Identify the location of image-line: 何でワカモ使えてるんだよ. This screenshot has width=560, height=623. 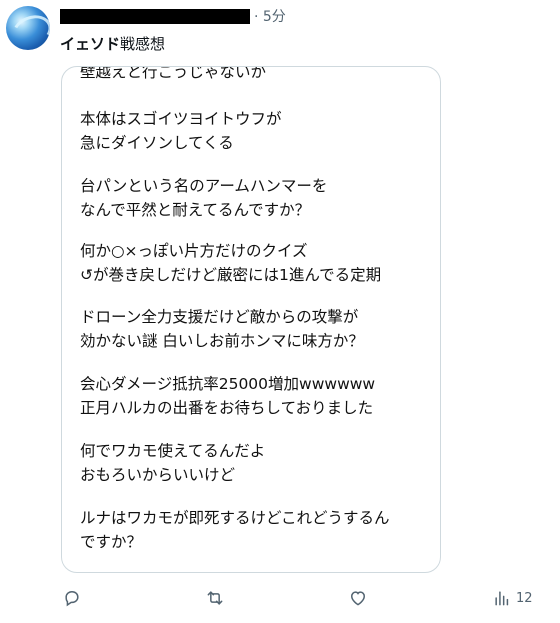
(173, 451).